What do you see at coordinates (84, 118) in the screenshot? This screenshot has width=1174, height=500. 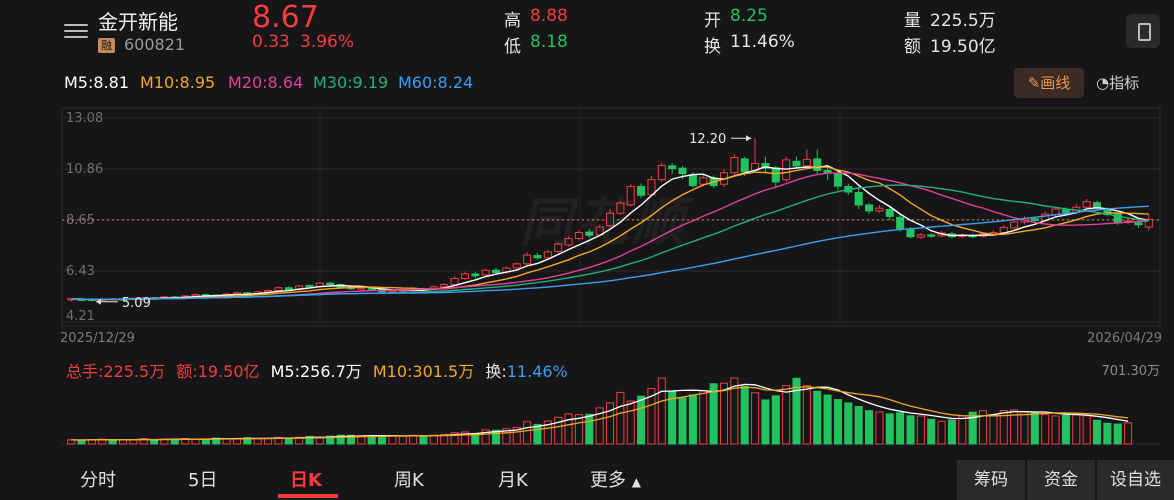 I see `y-tick-label: 13.08` at bounding box center [84, 118].